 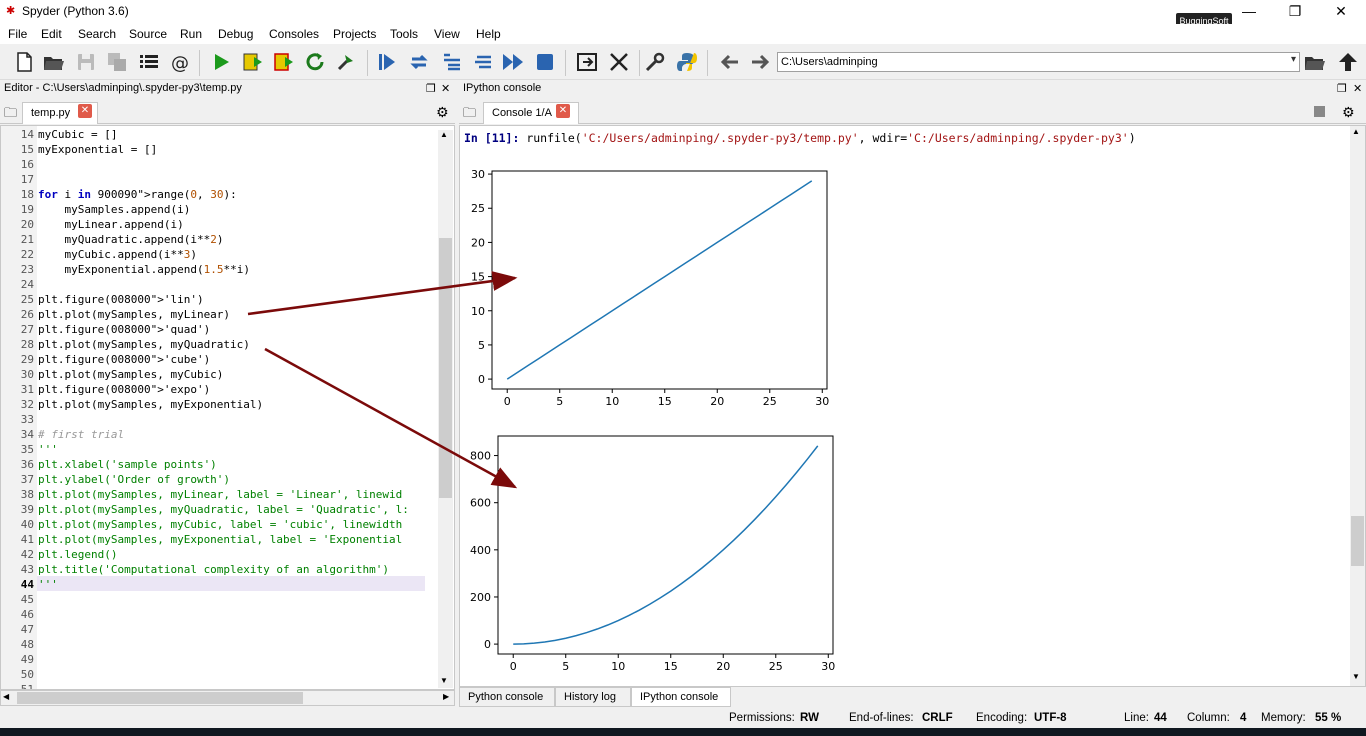 I want to click on scroll-left-icon: ◀, so click(x=6, y=696).